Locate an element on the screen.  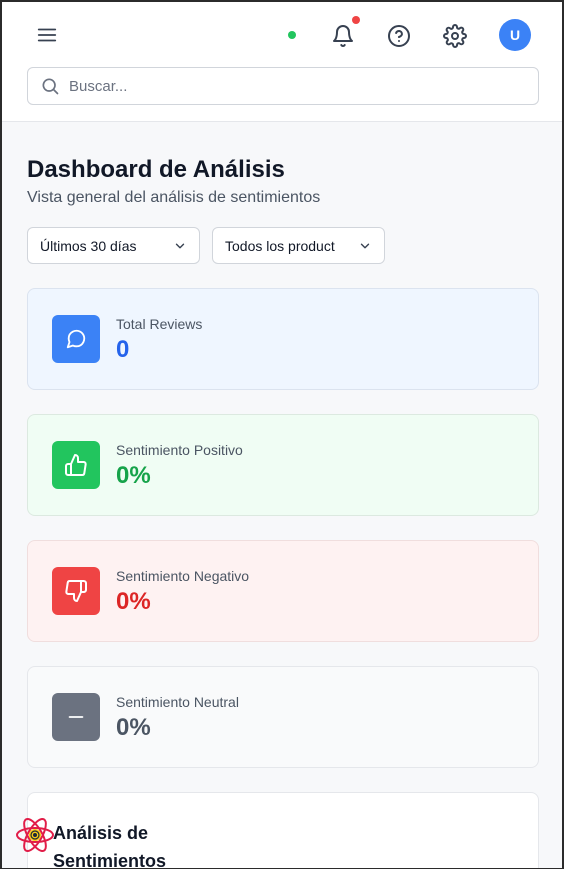
product-select: Todos los product is located at coordinates (298, 245).